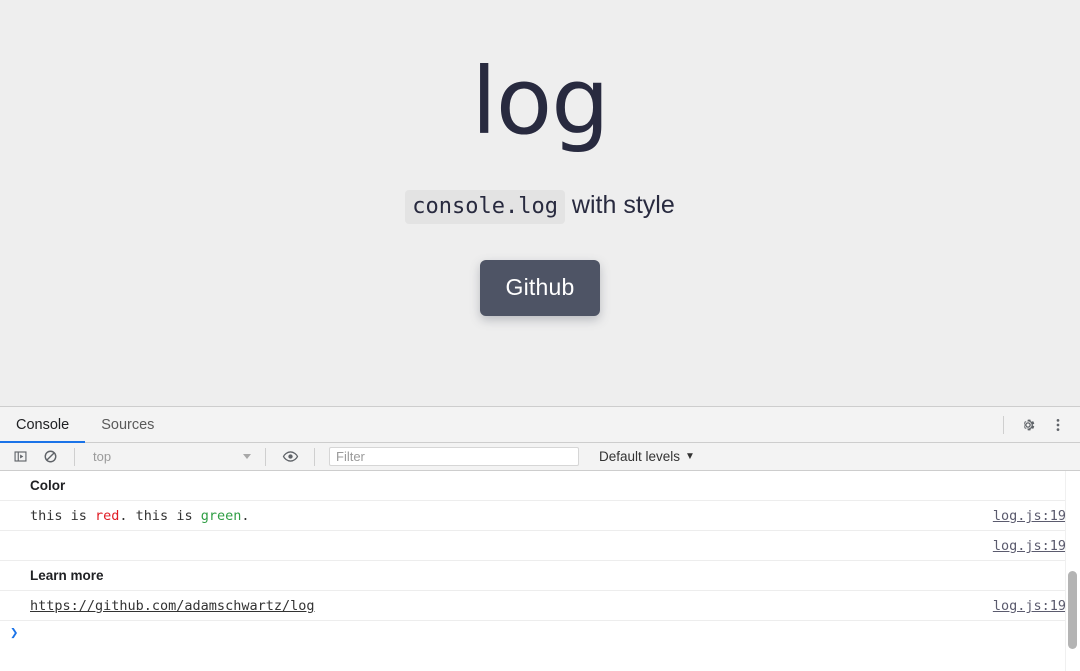 This screenshot has width=1080, height=671. I want to click on page-title: log, so click(540, 101).